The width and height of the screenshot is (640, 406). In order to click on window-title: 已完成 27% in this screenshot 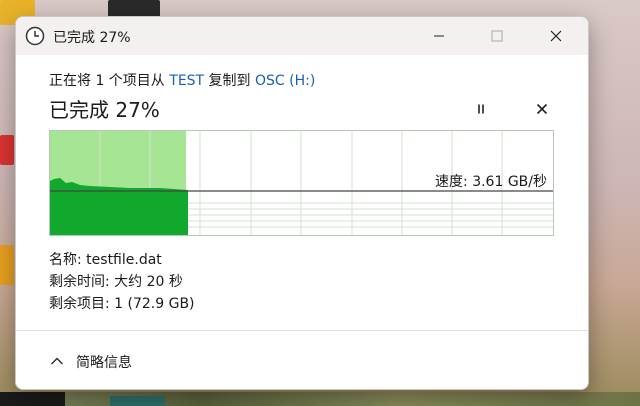, I will do `click(92, 38)`.